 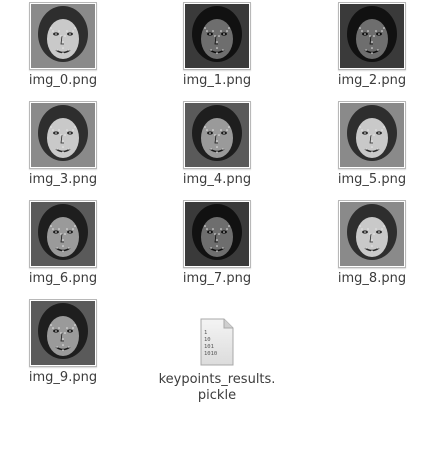 I want to click on file-item-keypoints-pickle: 1 10 101 1010 keypoints_results. pickle, so click(x=217, y=361).